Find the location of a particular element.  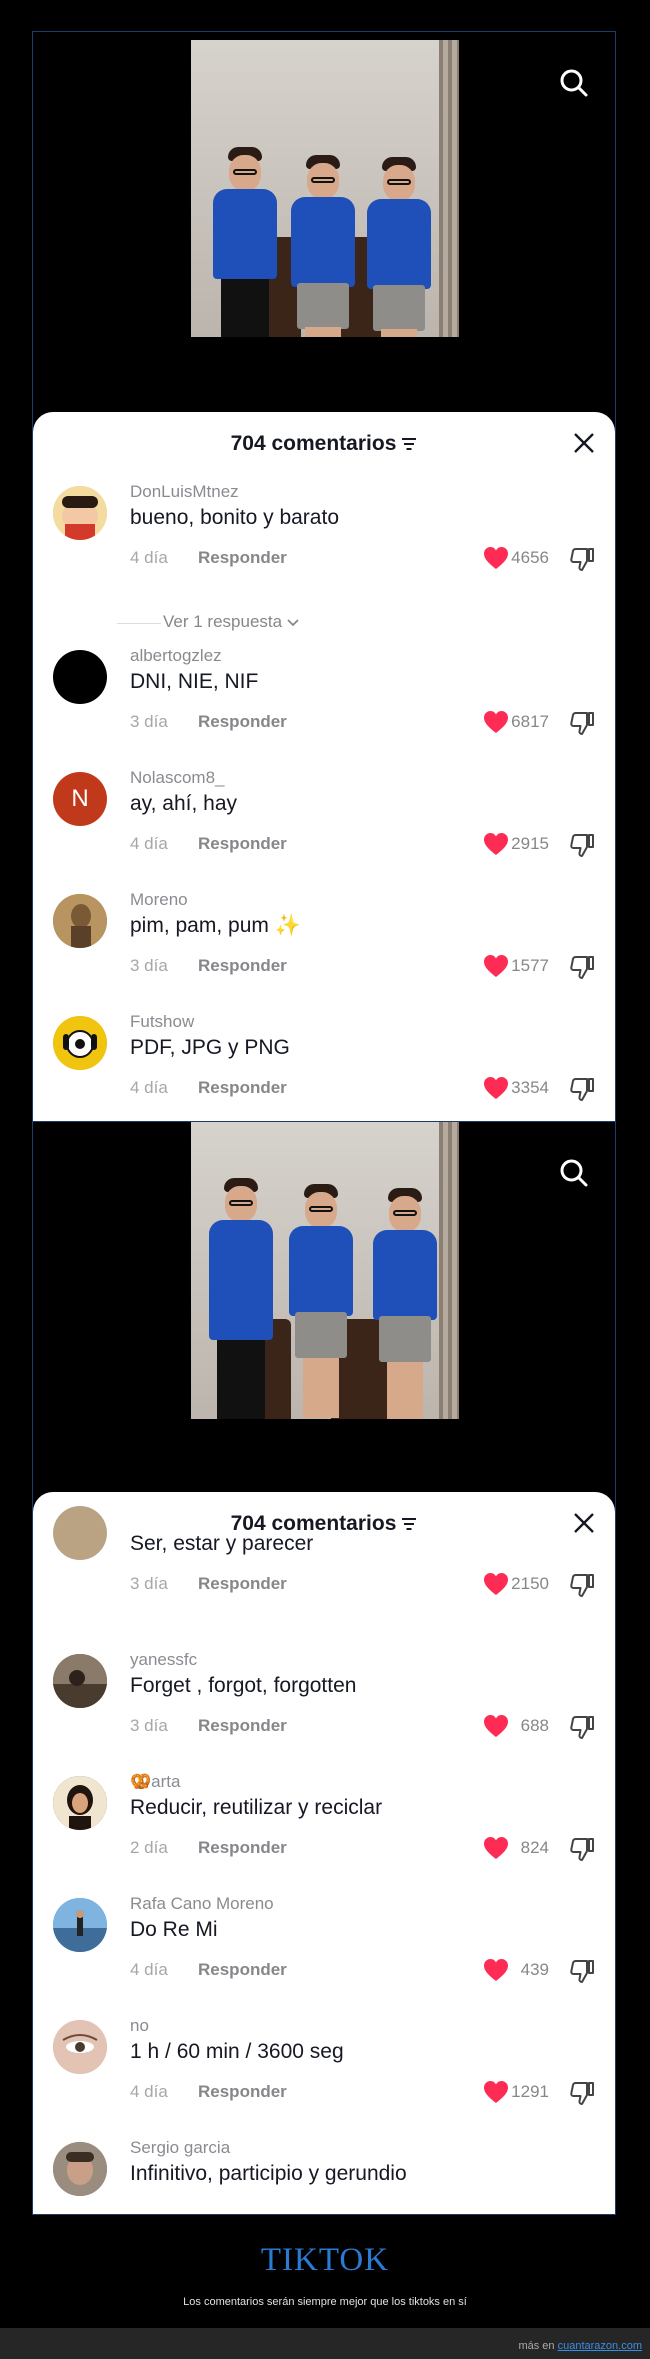

like-count: 2150 is located at coordinates (530, 1583).